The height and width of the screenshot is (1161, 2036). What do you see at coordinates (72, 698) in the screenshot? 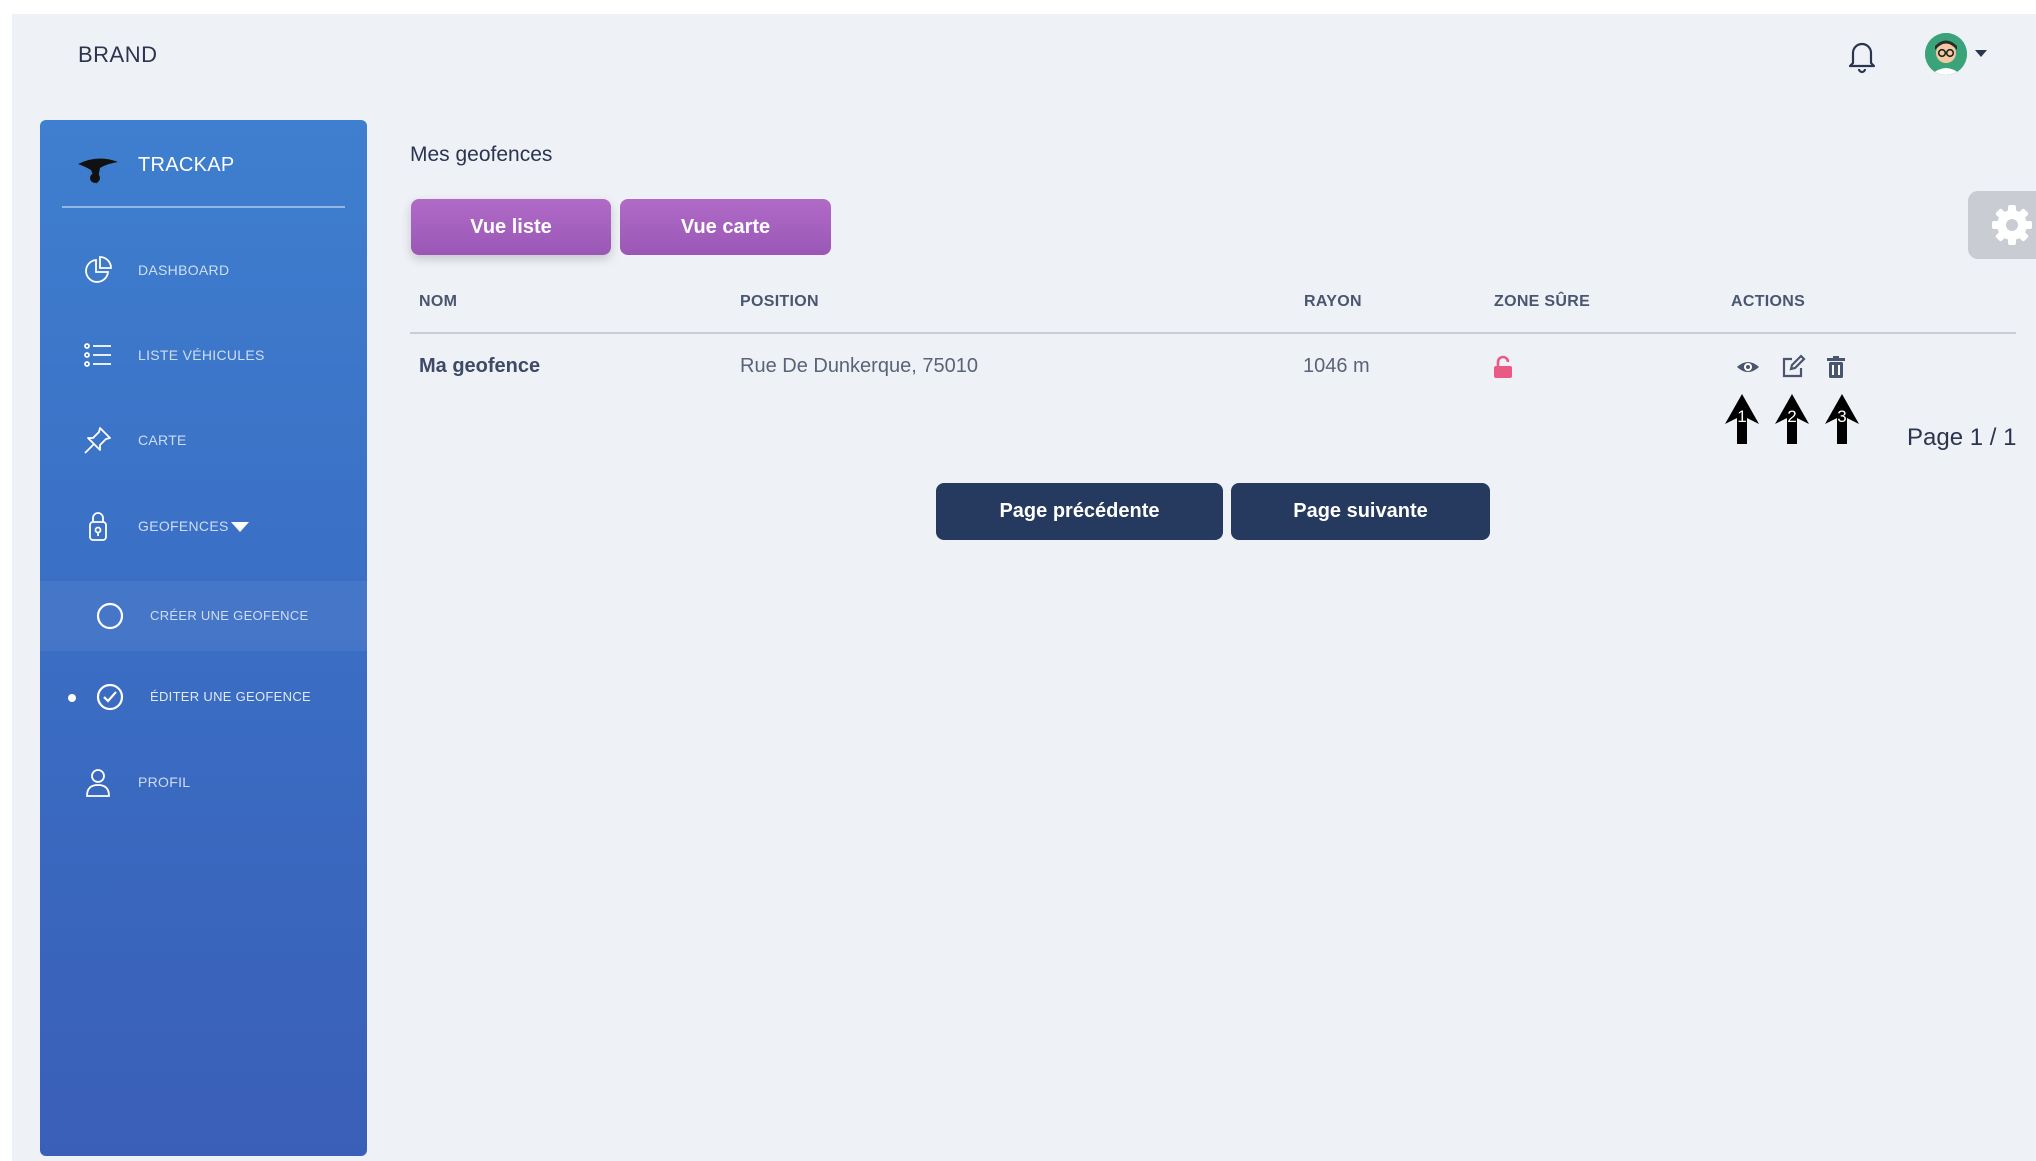
I see `active-indicator` at bounding box center [72, 698].